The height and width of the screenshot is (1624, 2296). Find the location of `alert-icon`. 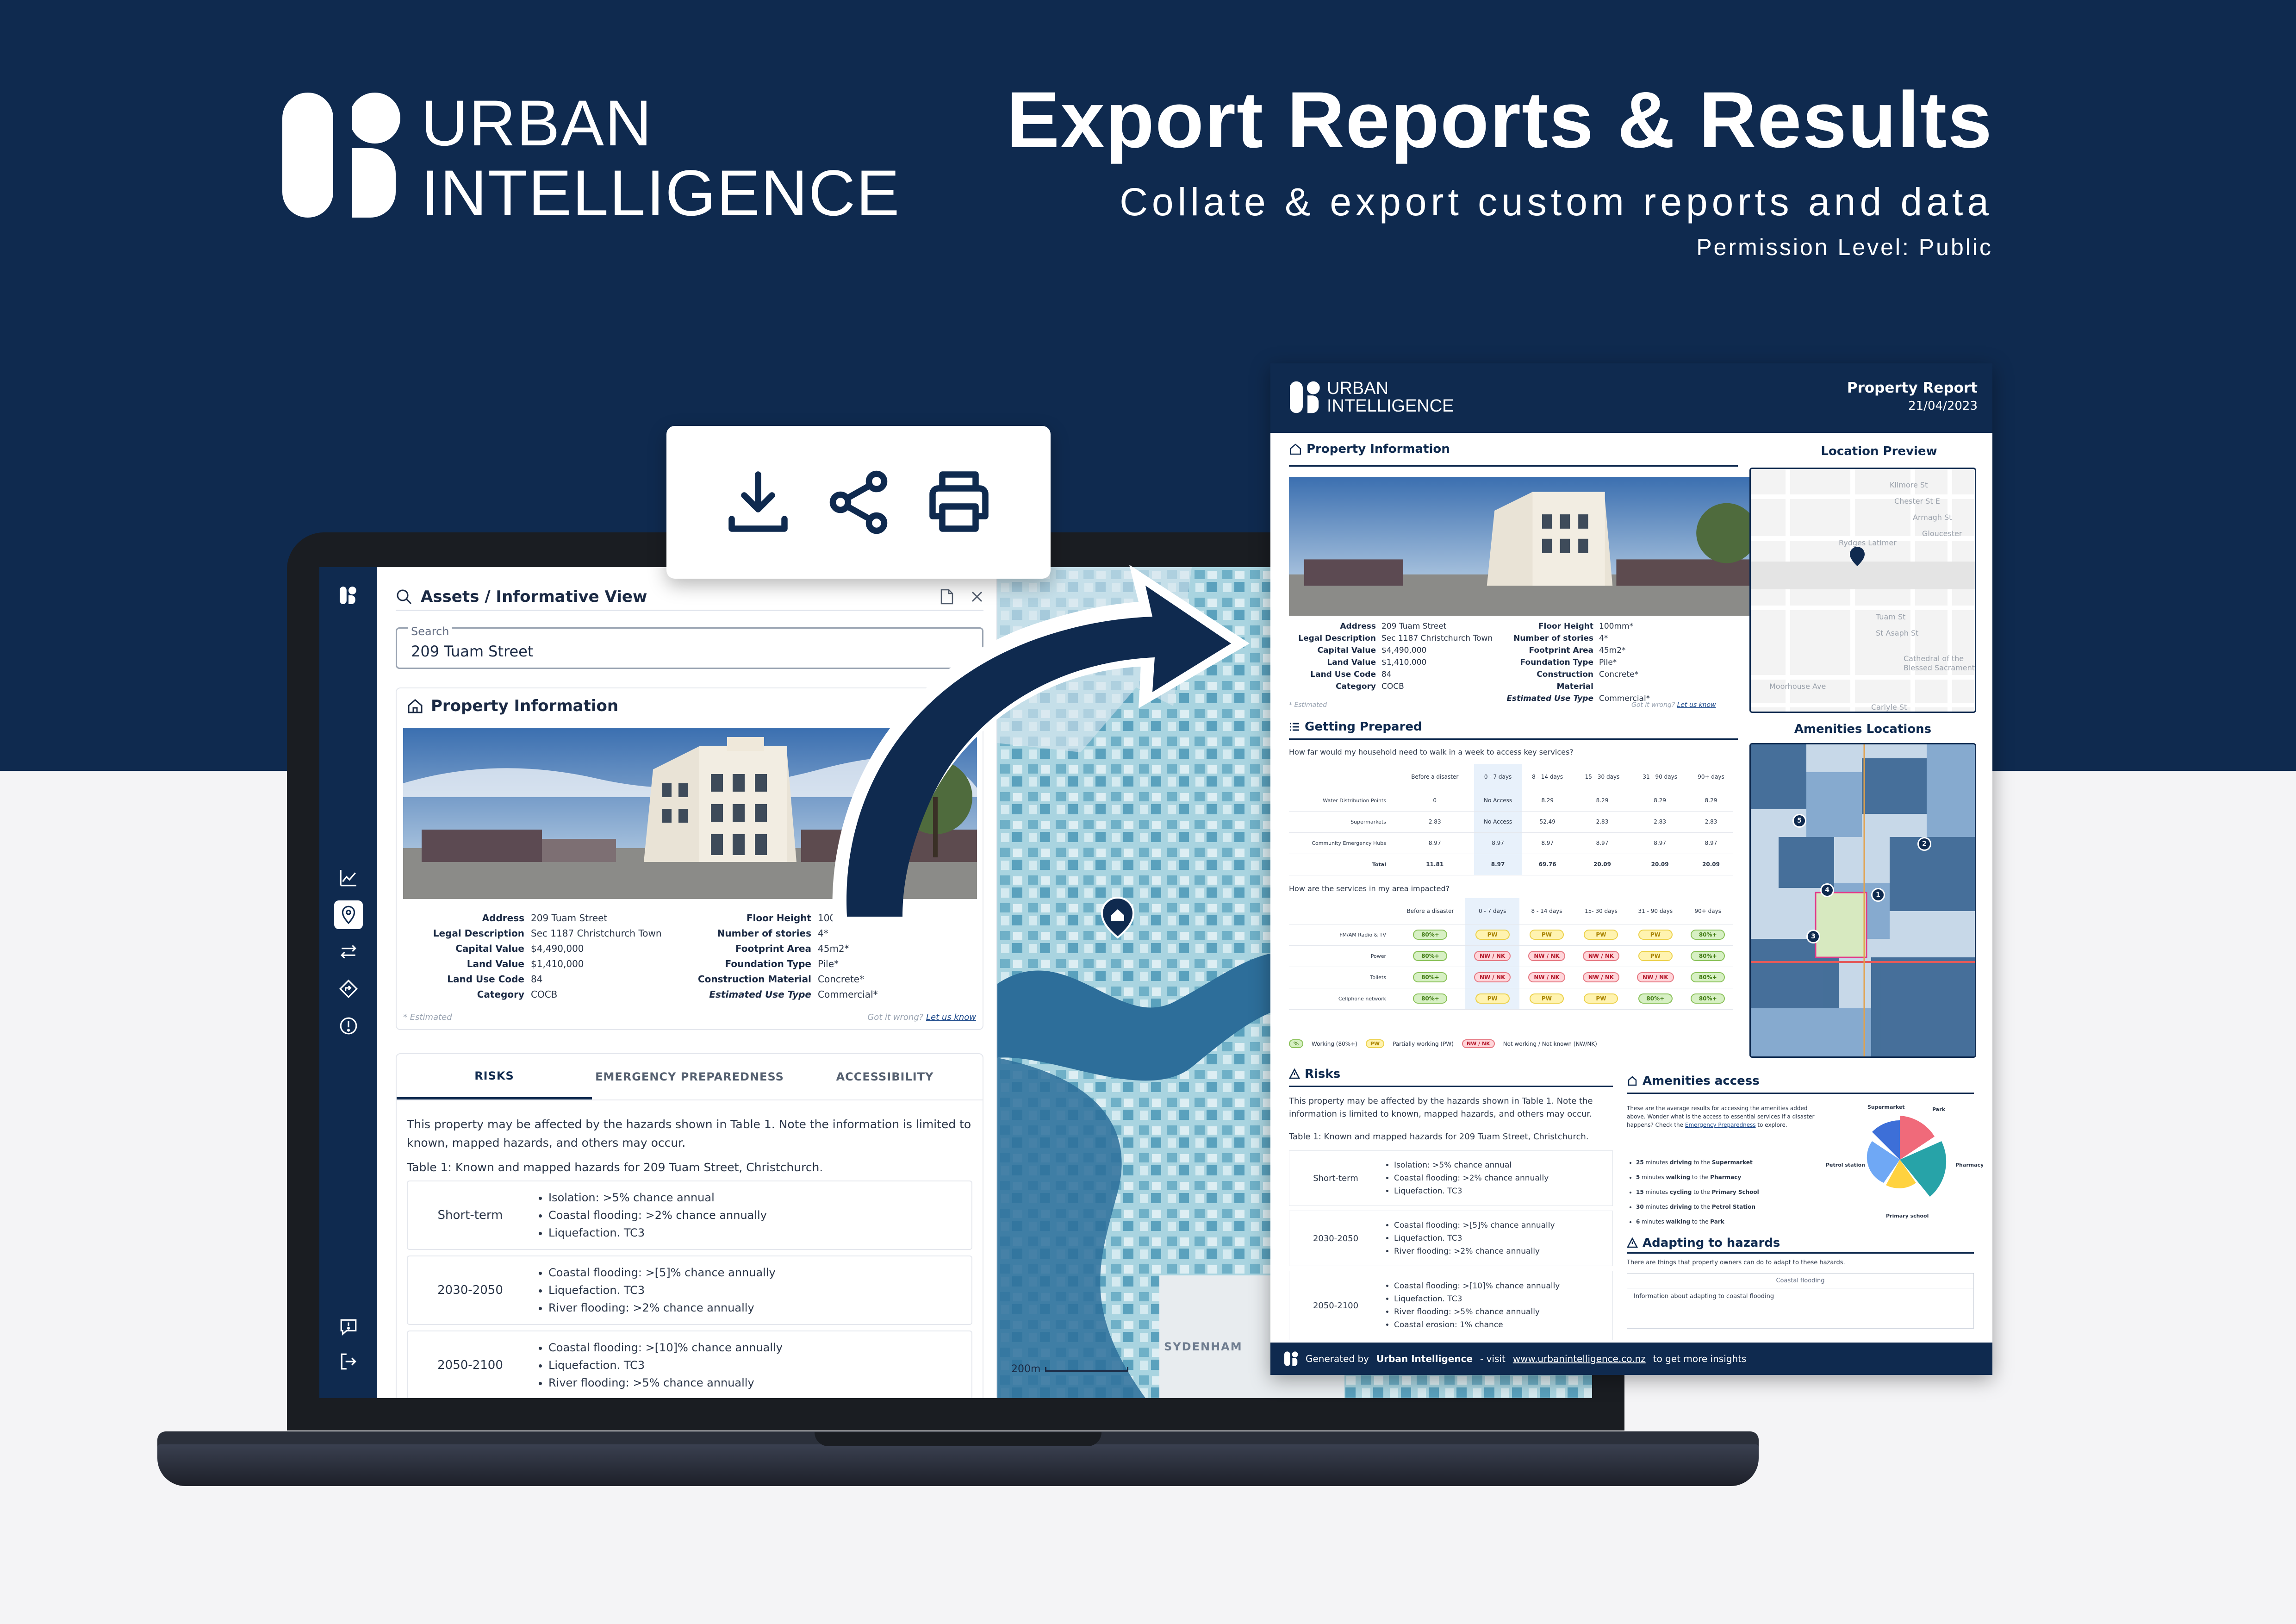

alert-icon is located at coordinates (348, 1026).